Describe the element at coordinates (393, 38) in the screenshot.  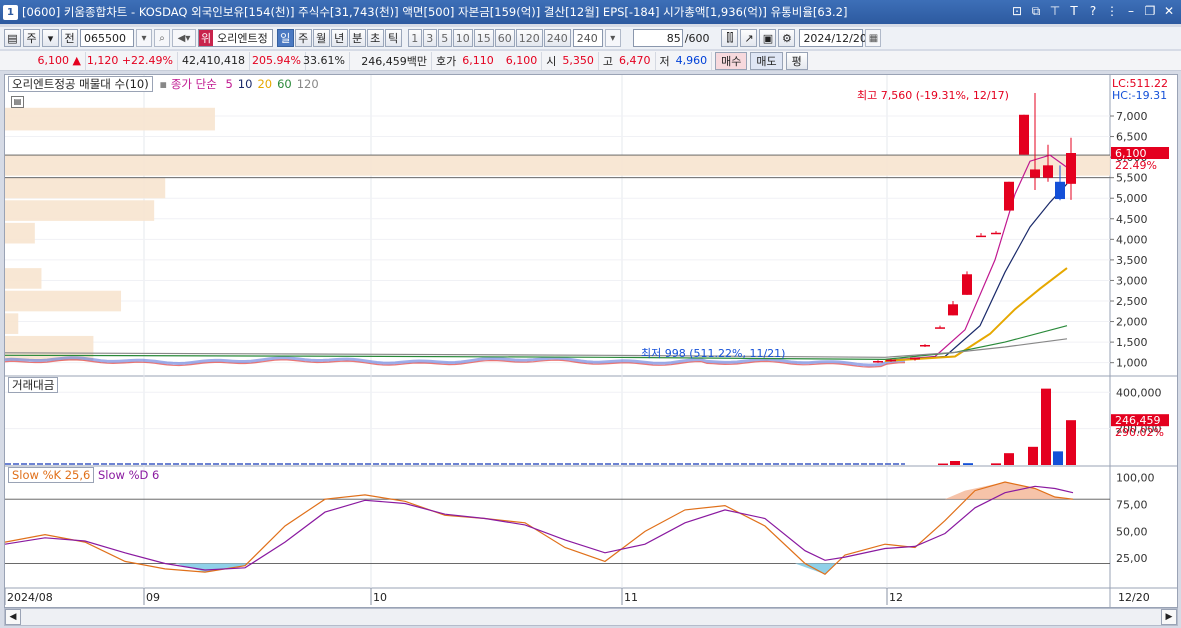
I see `timeframe-button-6: 틱` at that location.